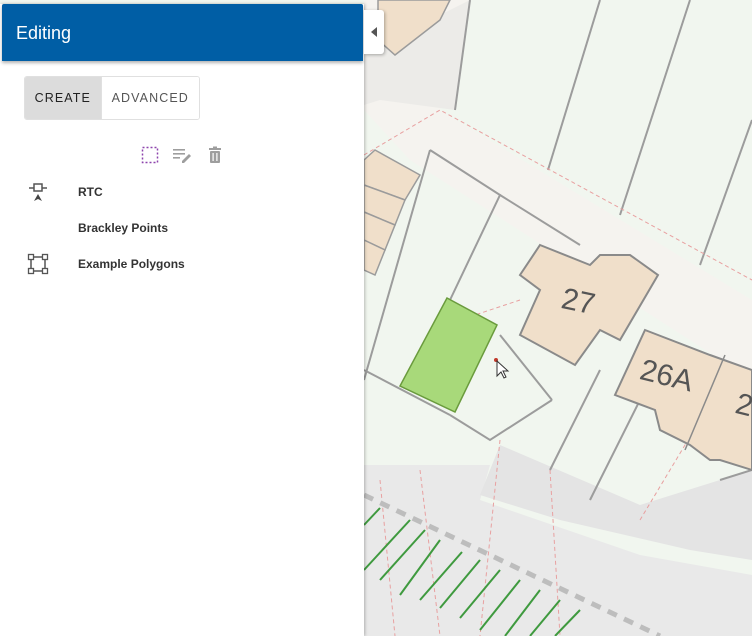 The width and height of the screenshot is (752, 636). I want to click on edit-attributes-icon, so click(182, 155).